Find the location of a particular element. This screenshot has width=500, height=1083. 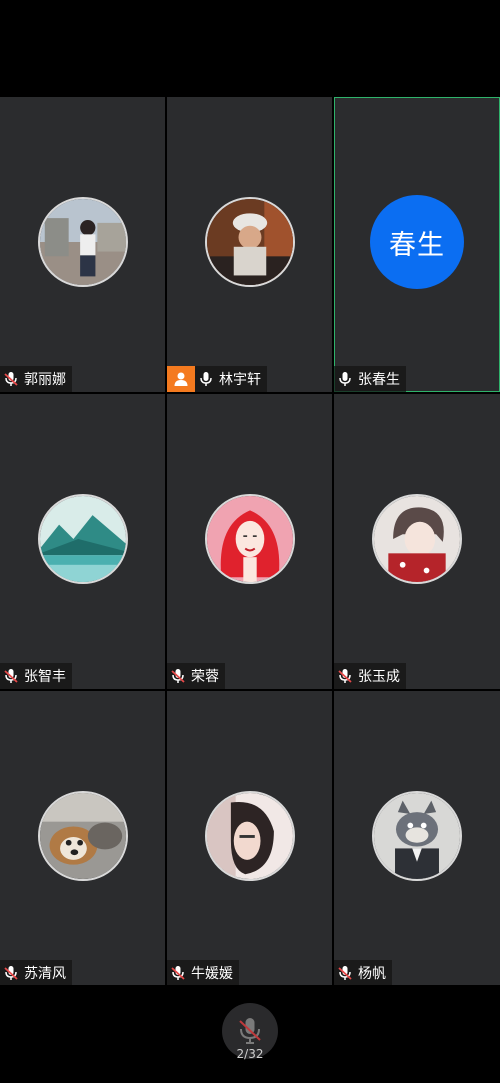

participant-tile-active: 春生 张春生 is located at coordinates (417, 244).